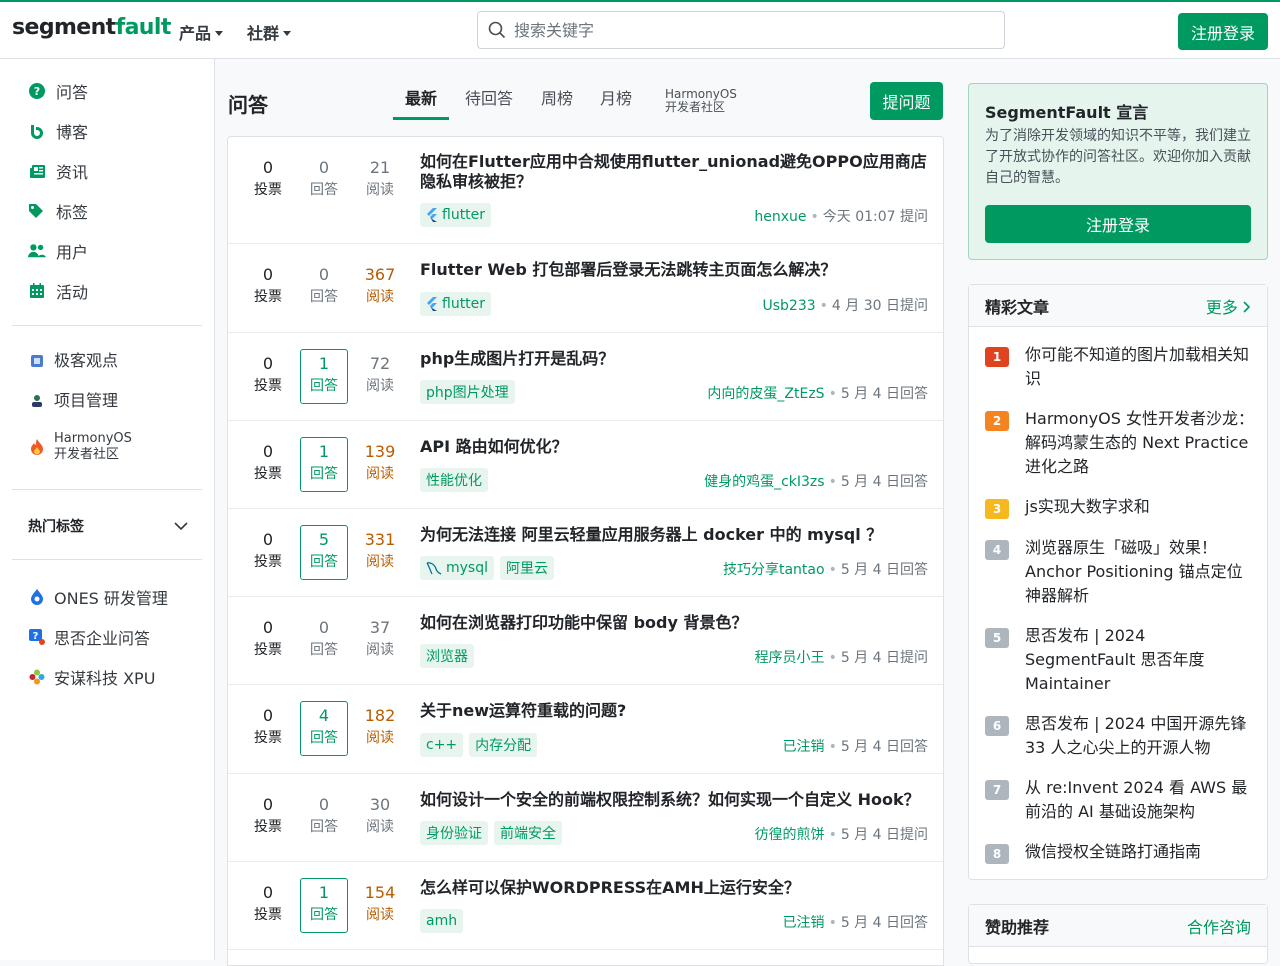 The image size is (1280, 966). Describe the element at coordinates (58, 291) in the screenshot. I see `sidebar-item-events: 活动` at that location.